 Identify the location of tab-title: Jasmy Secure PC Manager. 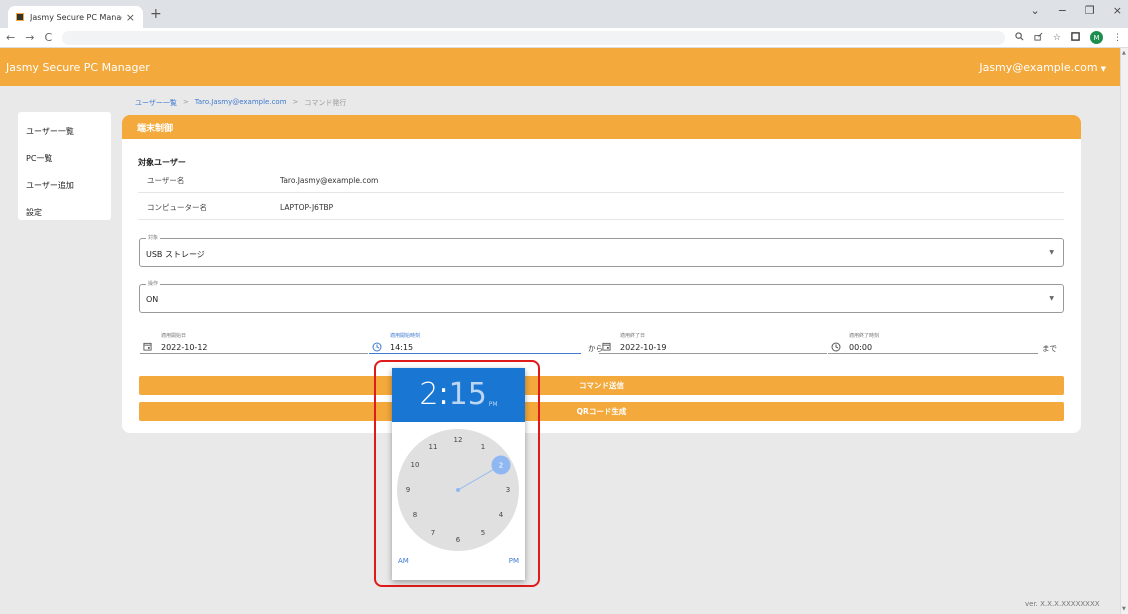
(76, 17).